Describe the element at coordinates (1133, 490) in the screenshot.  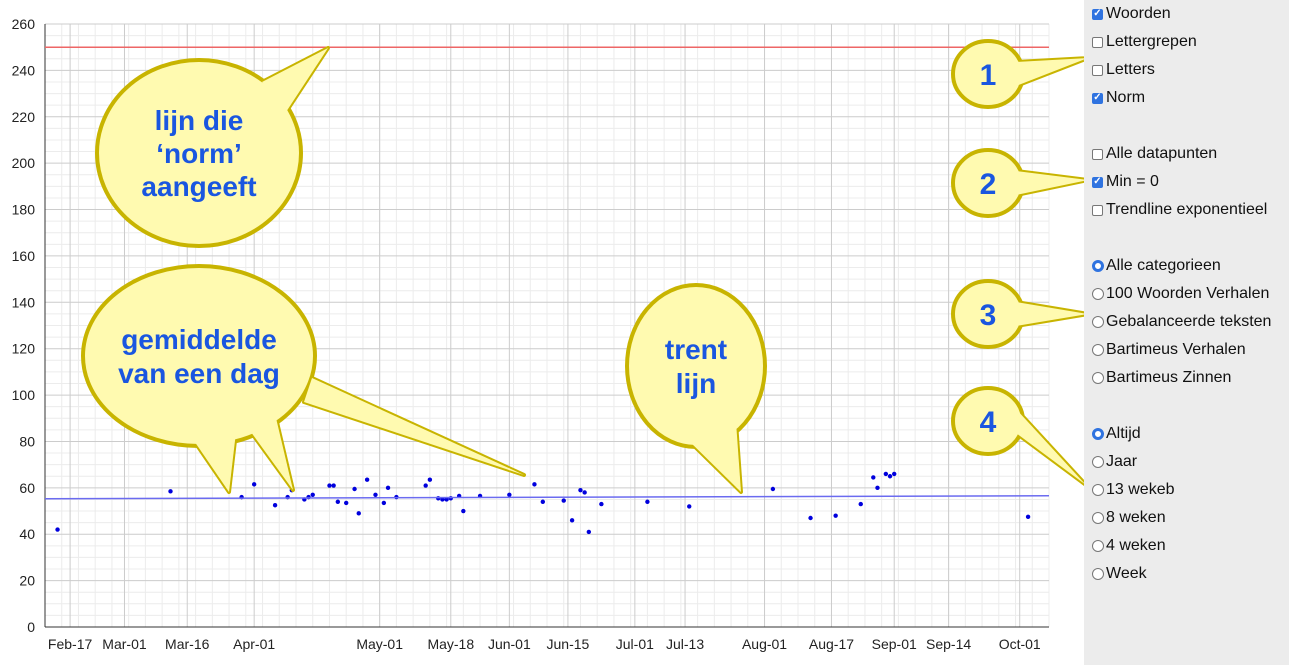
I see `radio-13-wekeb: 13 wekeb` at that location.